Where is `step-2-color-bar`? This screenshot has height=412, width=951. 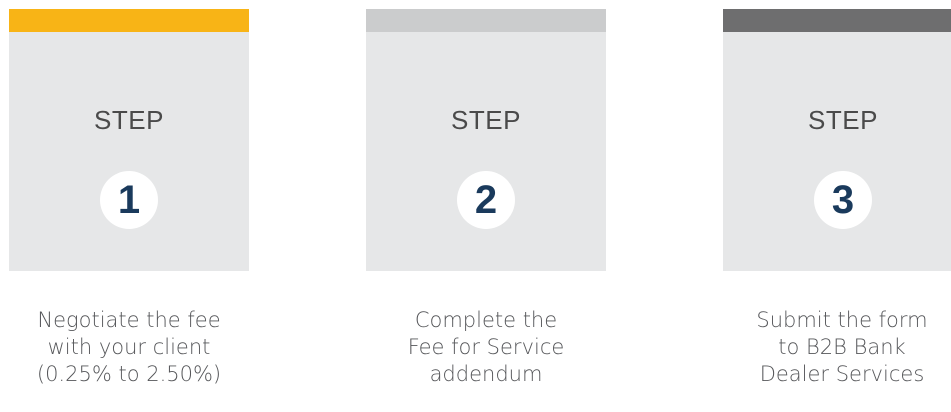 step-2-color-bar is located at coordinates (486, 20).